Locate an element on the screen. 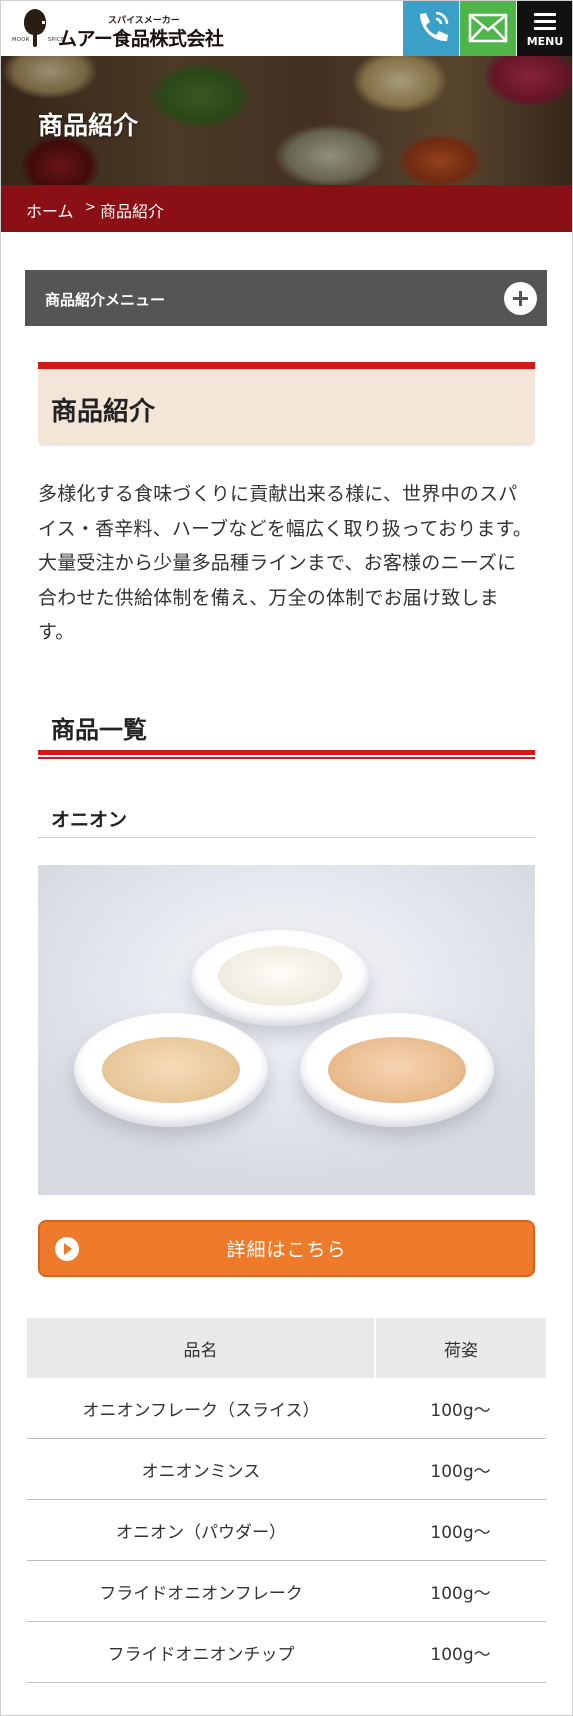 The image size is (573, 1716). table-row: オニオンフレーク（スライス） 100g〜 is located at coordinates (286, 1408).